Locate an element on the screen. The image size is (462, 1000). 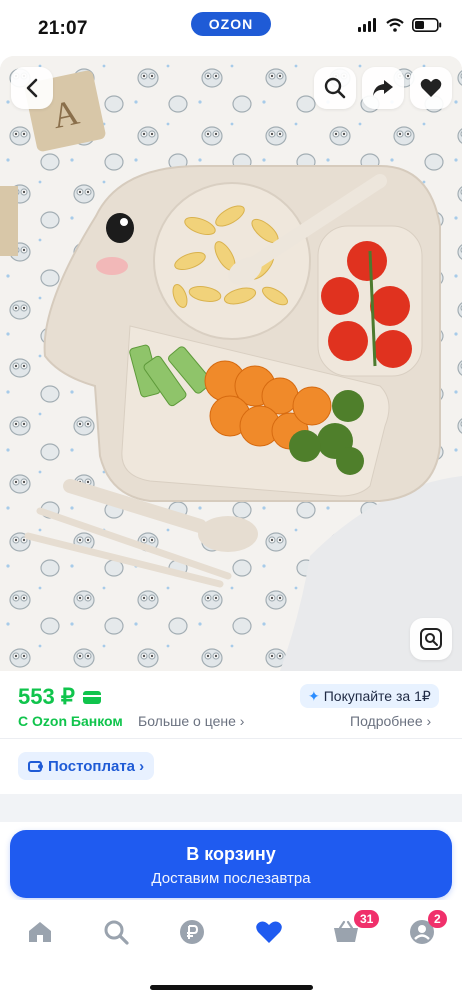
wallet-icon is located at coordinates (35, 766).